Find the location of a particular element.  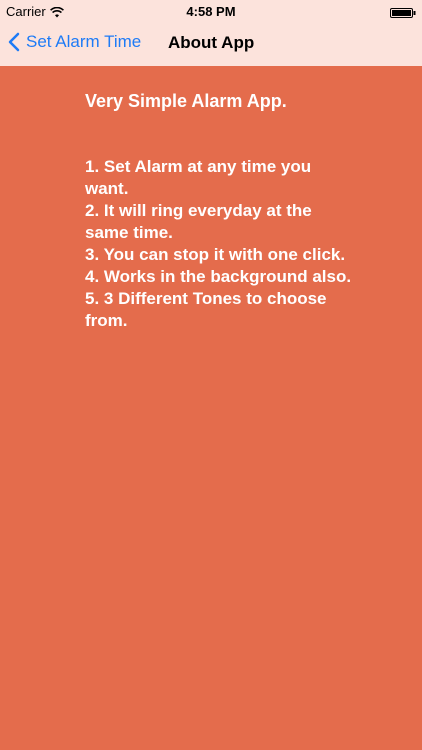

top-bar: Carrier 4:58 PM Set Alarm Time About App is located at coordinates (211, 33).